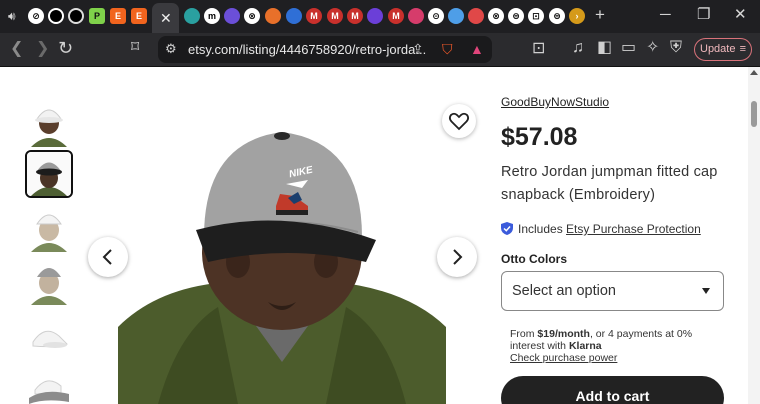 The width and height of the screenshot is (760, 404). I want to click on listing-title-line-1: Retro Jordan jumpman fitted cap, so click(609, 172).